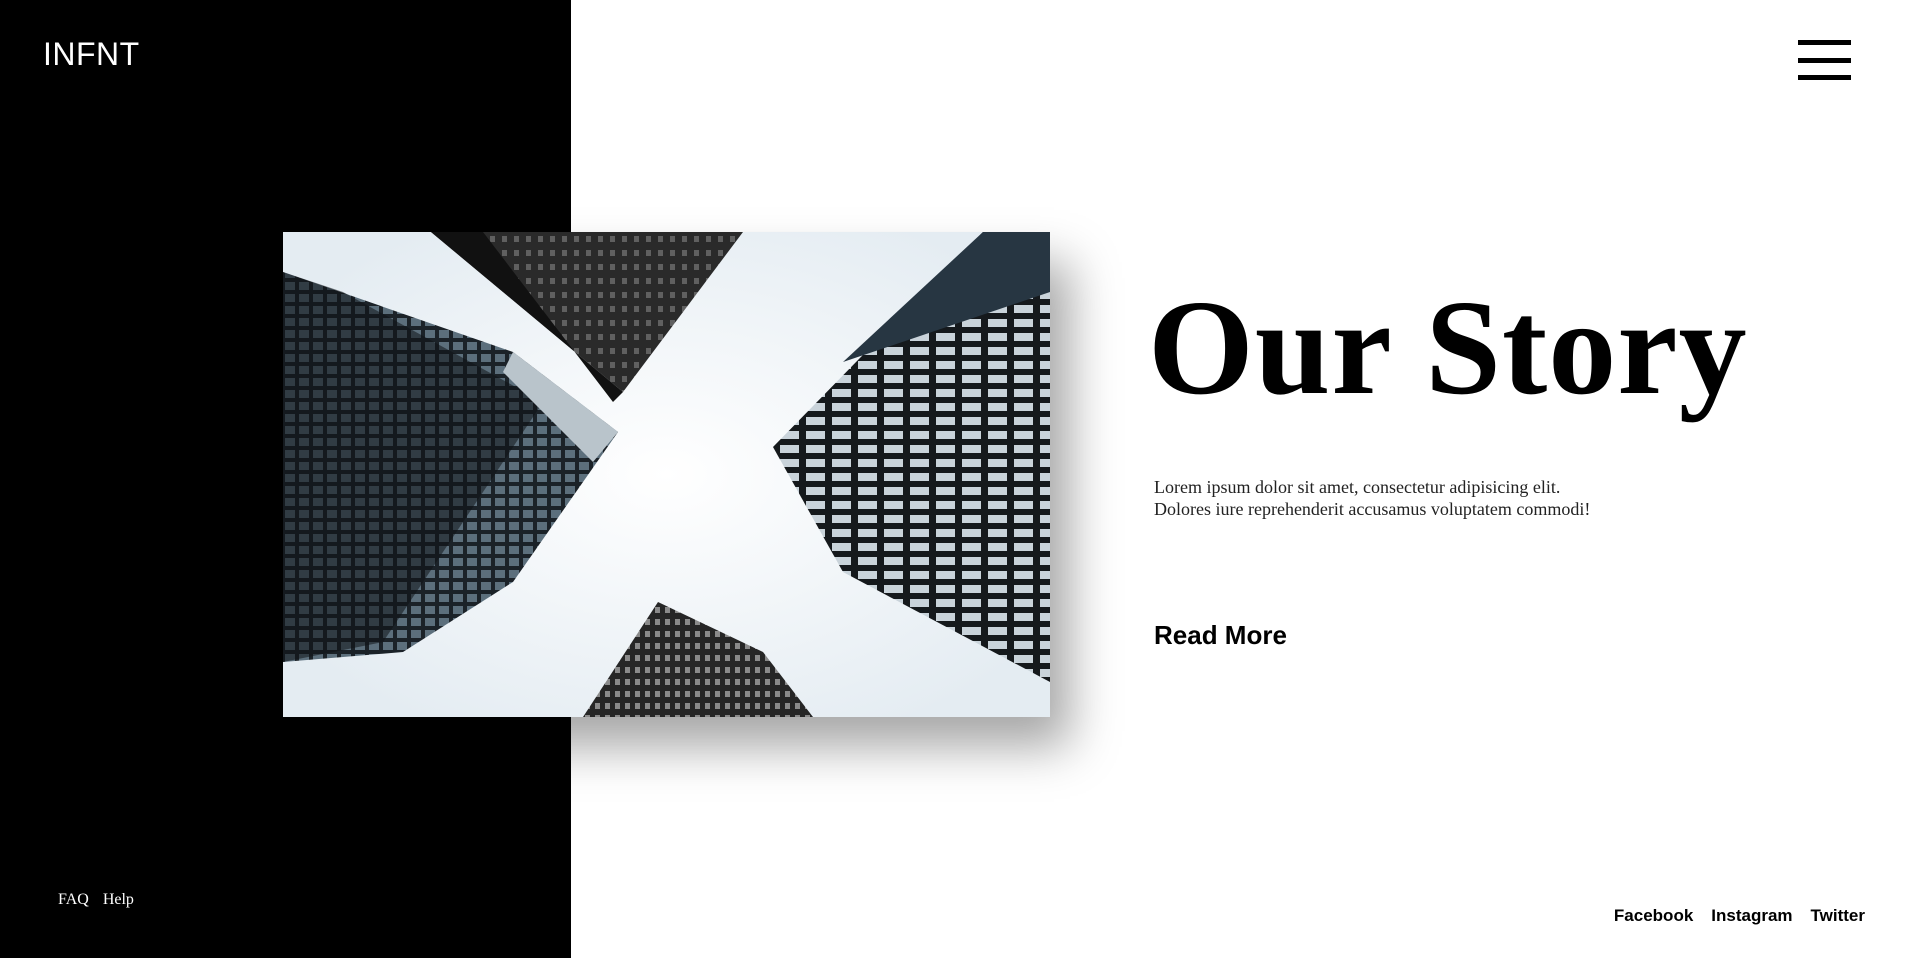  What do you see at coordinates (1838, 916) in the screenshot?
I see `twitter-link: Twitter` at bounding box center [1838, 916].